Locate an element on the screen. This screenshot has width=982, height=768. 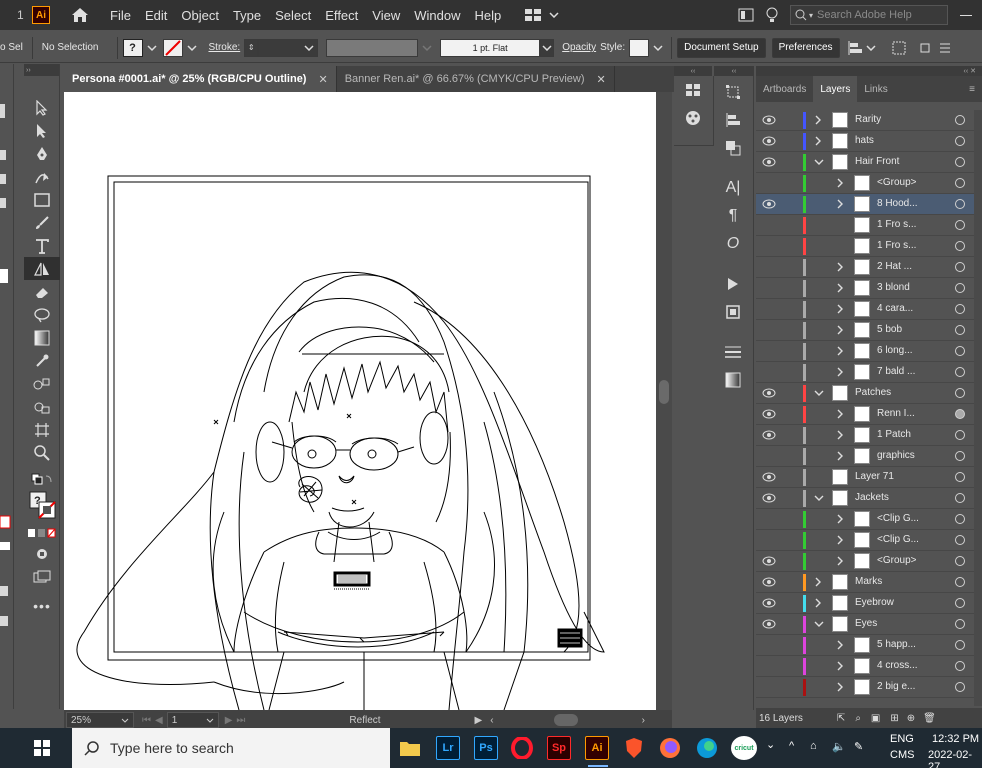
workspace-switcher is located at coordinates (542, 15).